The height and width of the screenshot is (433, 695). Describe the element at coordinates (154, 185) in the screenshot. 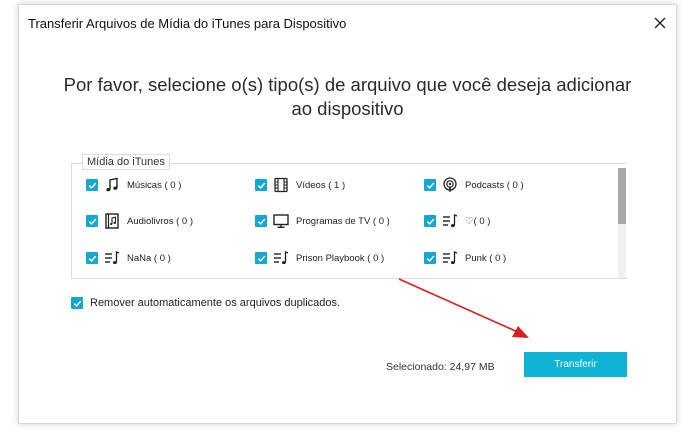

I see `media-item-label: Músicas ( 0 )` at that location.